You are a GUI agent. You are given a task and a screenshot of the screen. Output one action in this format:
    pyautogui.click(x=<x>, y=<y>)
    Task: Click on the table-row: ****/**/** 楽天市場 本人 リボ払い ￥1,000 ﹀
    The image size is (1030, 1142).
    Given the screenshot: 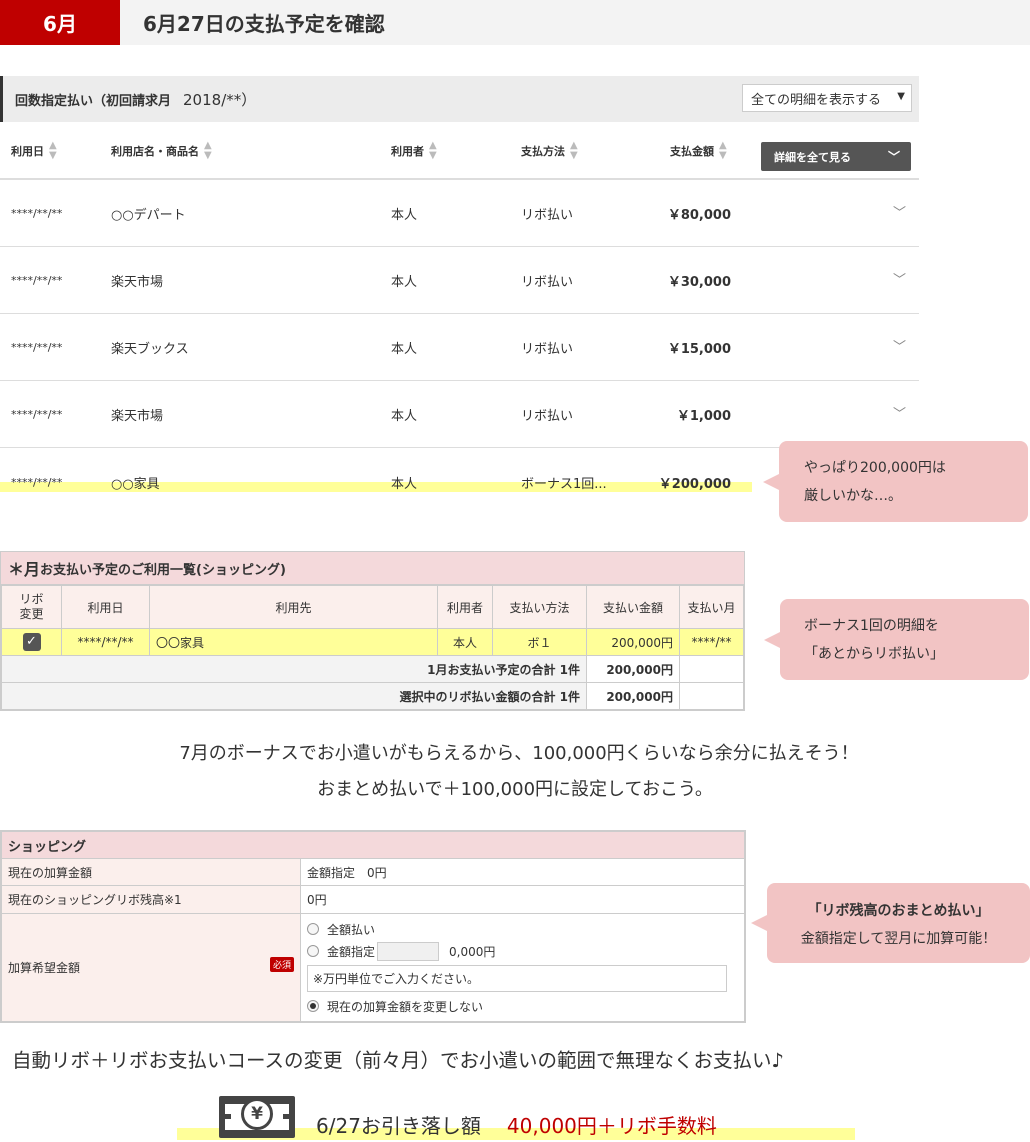 What is the action you would take?
    pyautogui.click(x=459, y=414)
    